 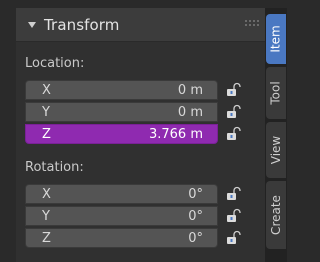 I want to click on caret-down-icon, so click(x=32, y=25).